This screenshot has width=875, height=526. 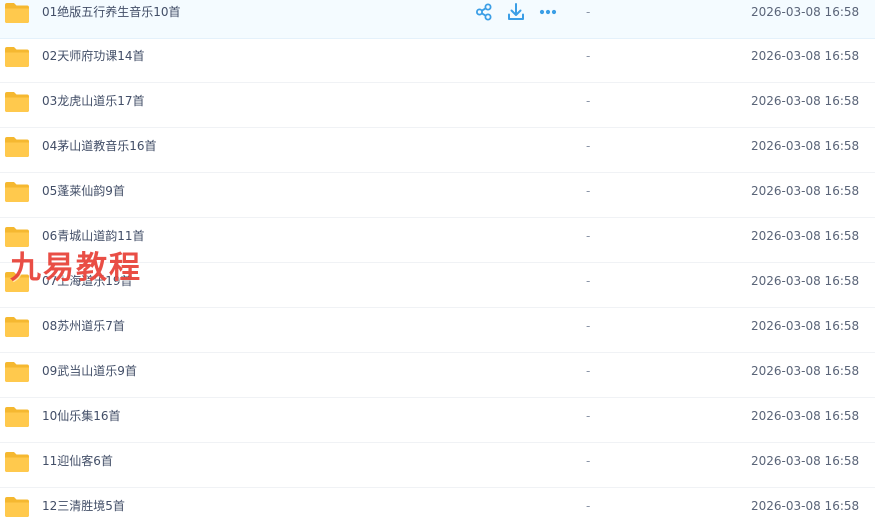 I want to click on file-name: 11迎仙客6首, so click(x=77, y=461).